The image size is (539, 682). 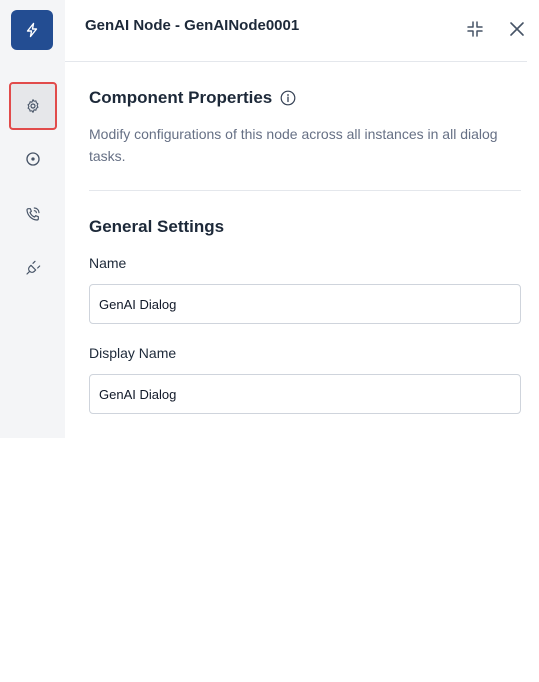 What do you see at coordinates (157, 226) in the screenshot?
I see `section-title-general-settings: General Settings` at bounding box center [157, 226].